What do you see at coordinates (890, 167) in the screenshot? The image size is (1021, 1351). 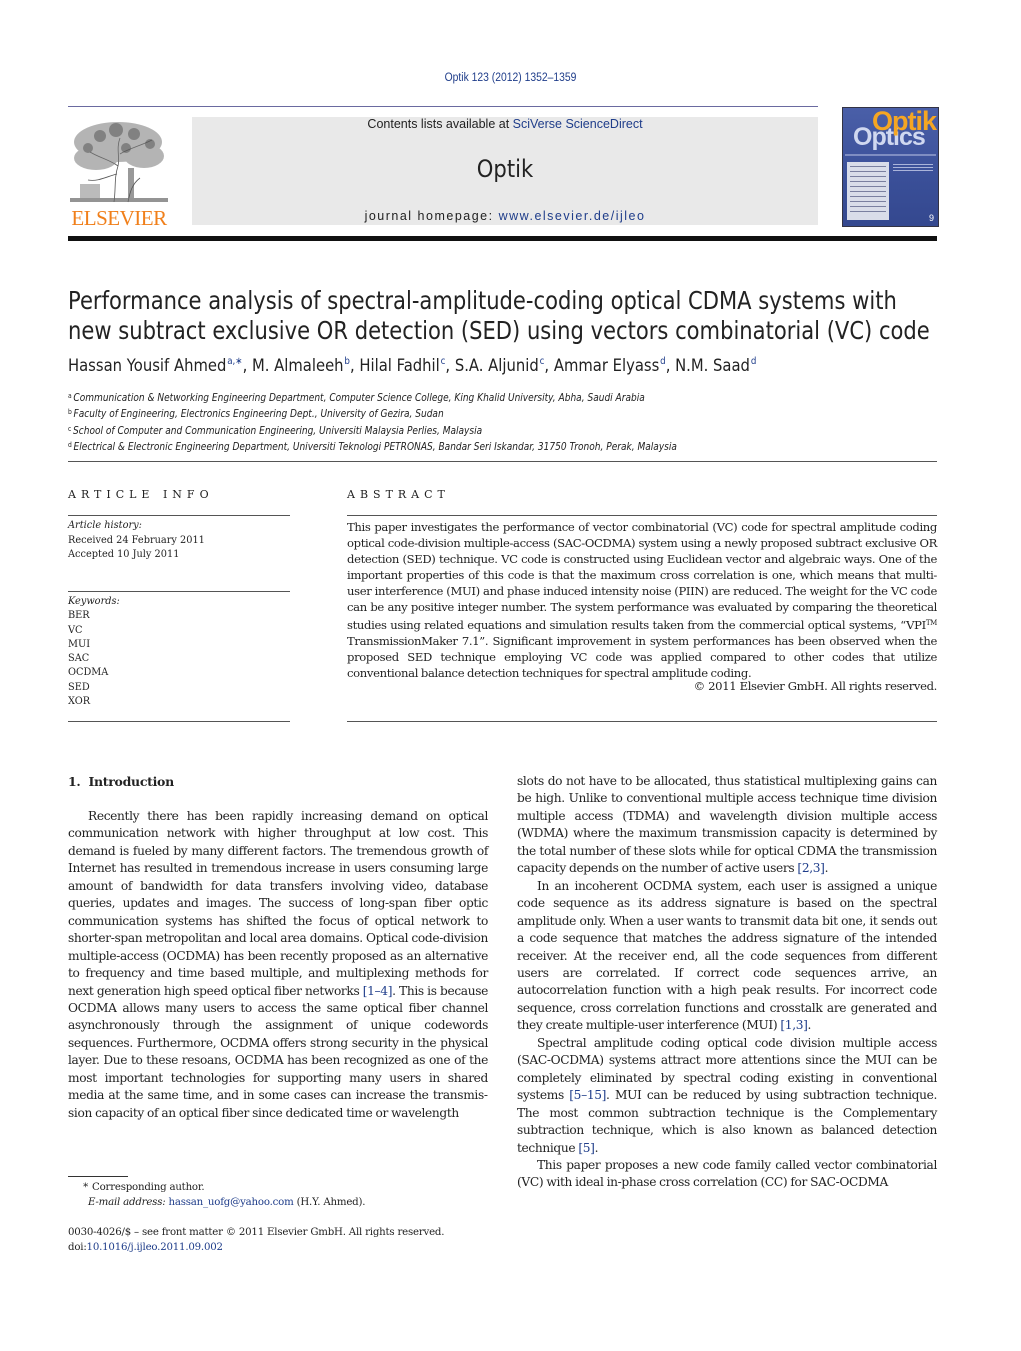 I see `journal-cover: Optics Optik 9` at bounding box center [890, 167].